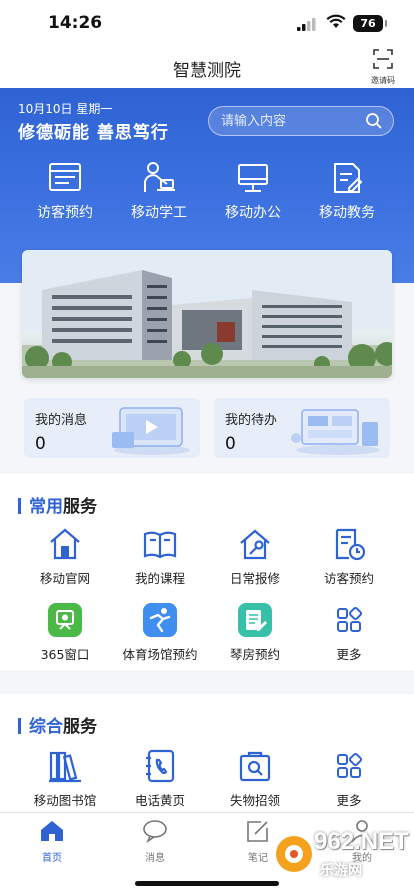 This screenshot has width=414, height=896. What do you see at coordinates (207, 71) in the screenshot?
I see `page-title: 智慧测院` at bounding box center [207, 71].